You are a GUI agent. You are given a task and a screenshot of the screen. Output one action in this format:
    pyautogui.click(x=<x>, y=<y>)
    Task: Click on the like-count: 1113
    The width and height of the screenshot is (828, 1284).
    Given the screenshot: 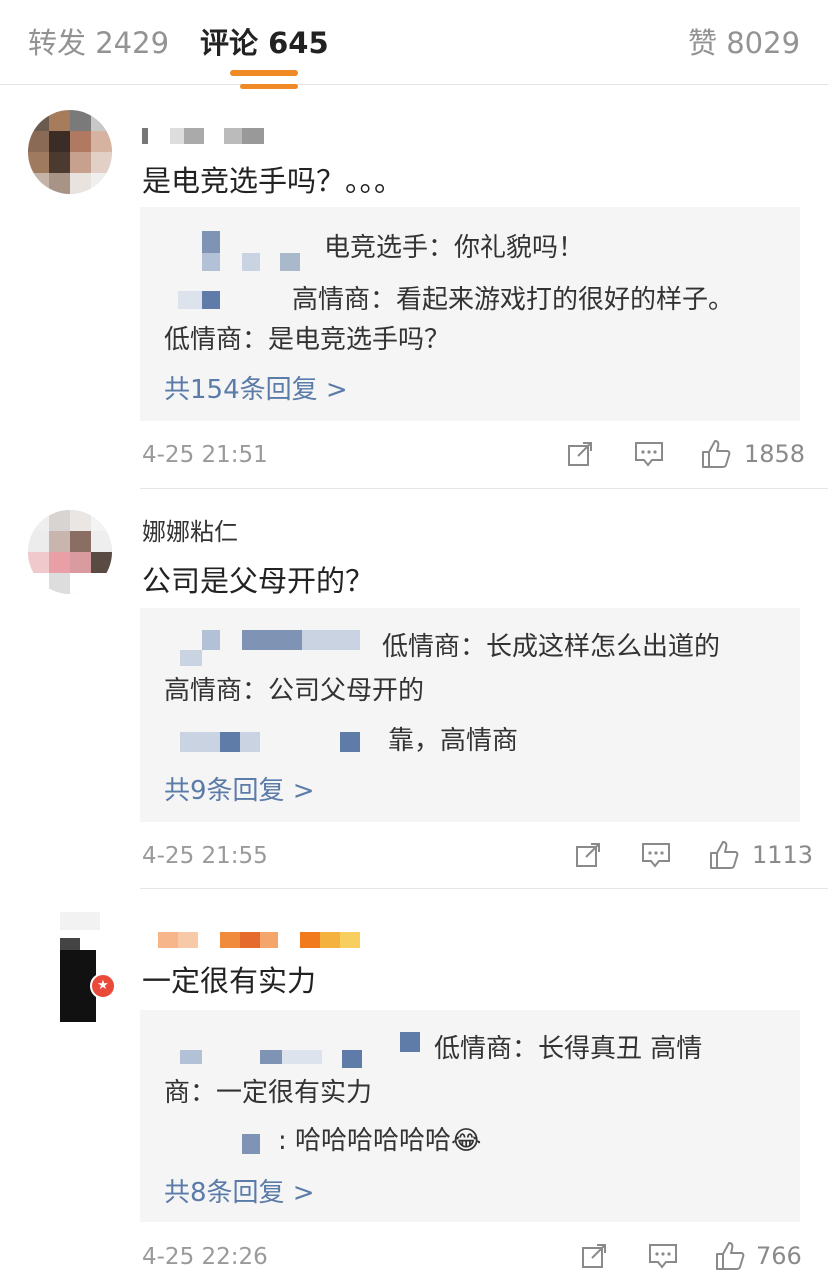 What is the action you would take?
    pyautogui.click(x=783, y=855)
    